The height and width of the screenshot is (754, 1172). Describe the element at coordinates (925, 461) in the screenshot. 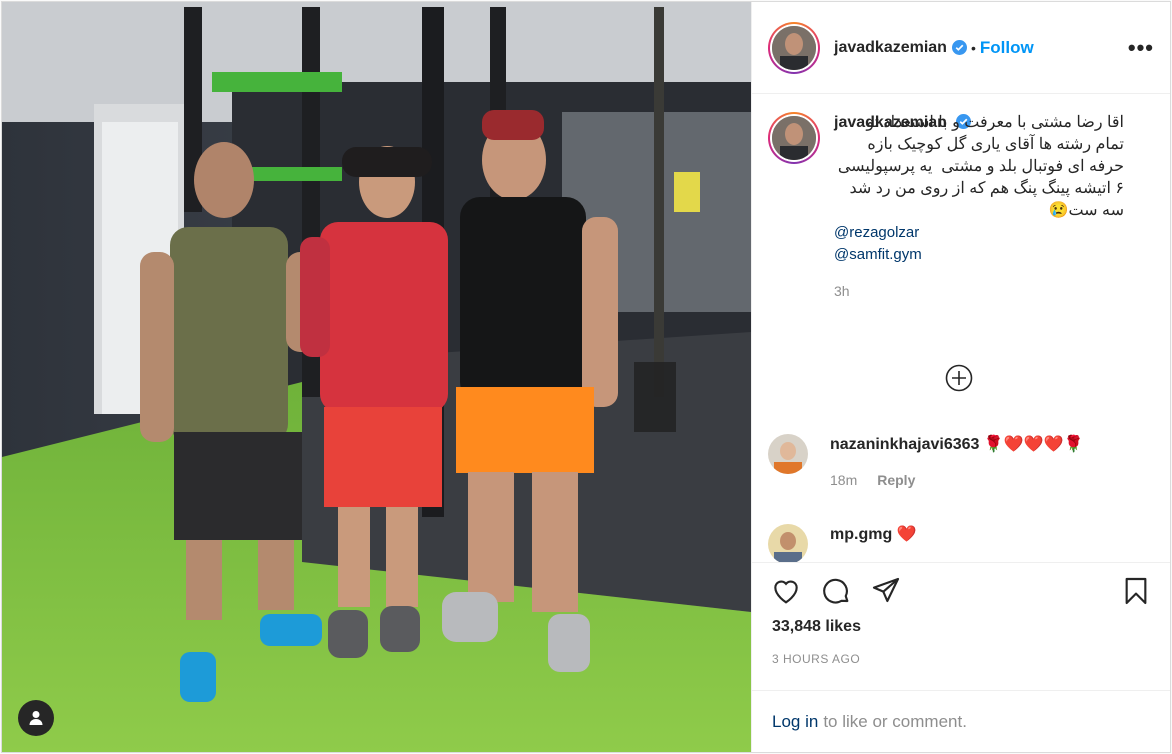

I see `comment-item: nazaninkhajavi6363 🌹❤️❤️❤️🌹 18m Reply` at that location.